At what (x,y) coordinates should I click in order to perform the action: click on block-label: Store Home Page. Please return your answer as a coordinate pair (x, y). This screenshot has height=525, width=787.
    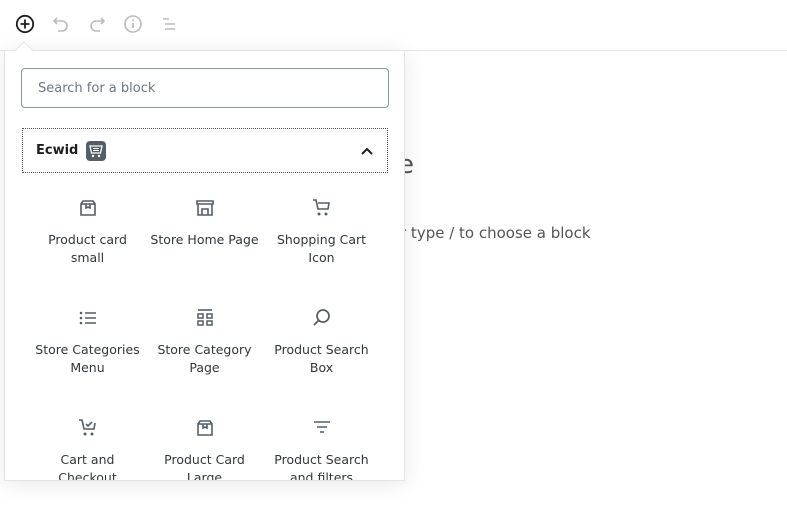
    Looking at the image, I should click on (204, 239).